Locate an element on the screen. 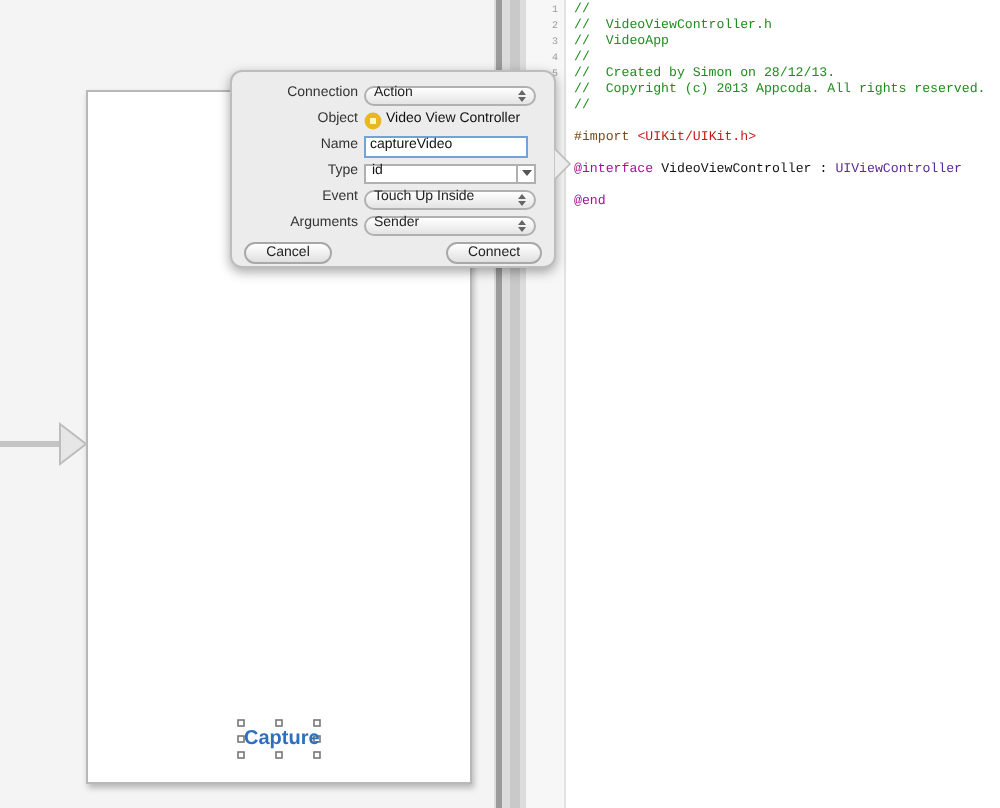  capture-button: Capture is located at coordinates (282, 740).